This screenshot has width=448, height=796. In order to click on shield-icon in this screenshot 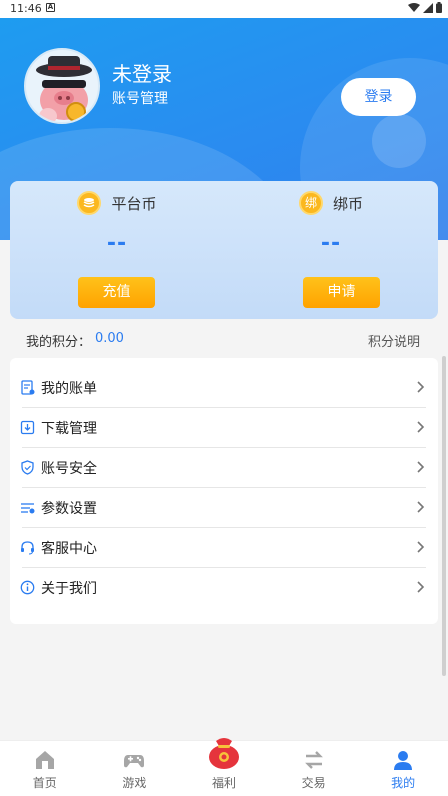, I will do `click(27, 467)`.